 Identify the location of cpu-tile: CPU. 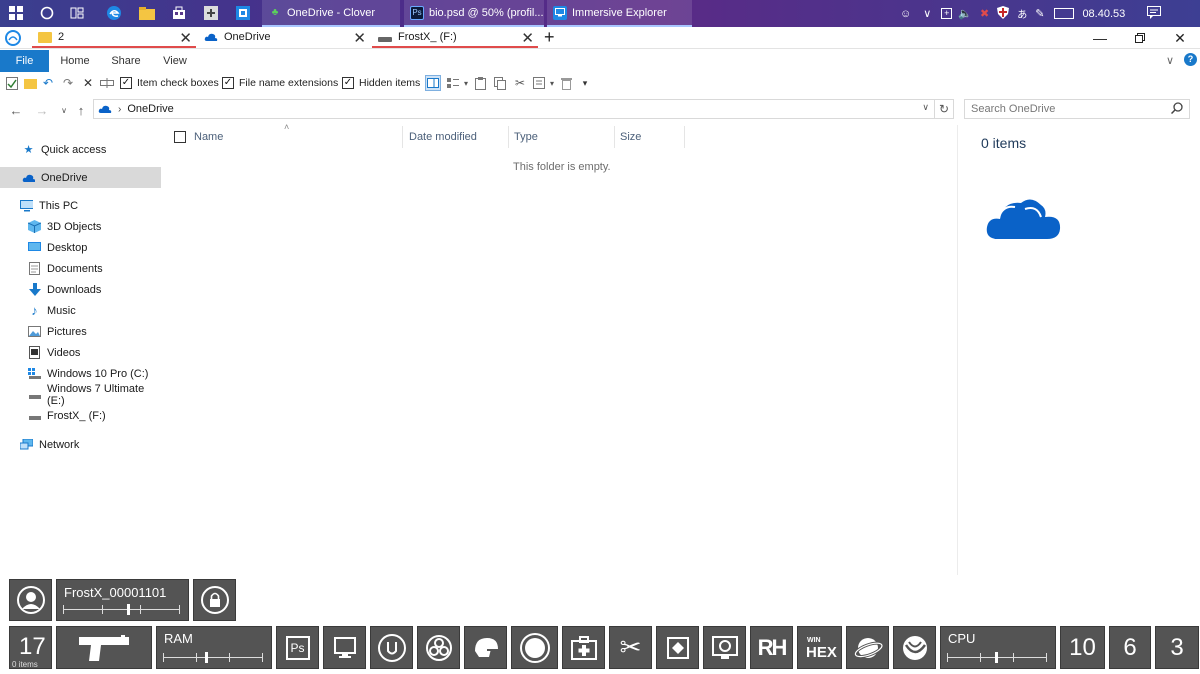
(998, 647).